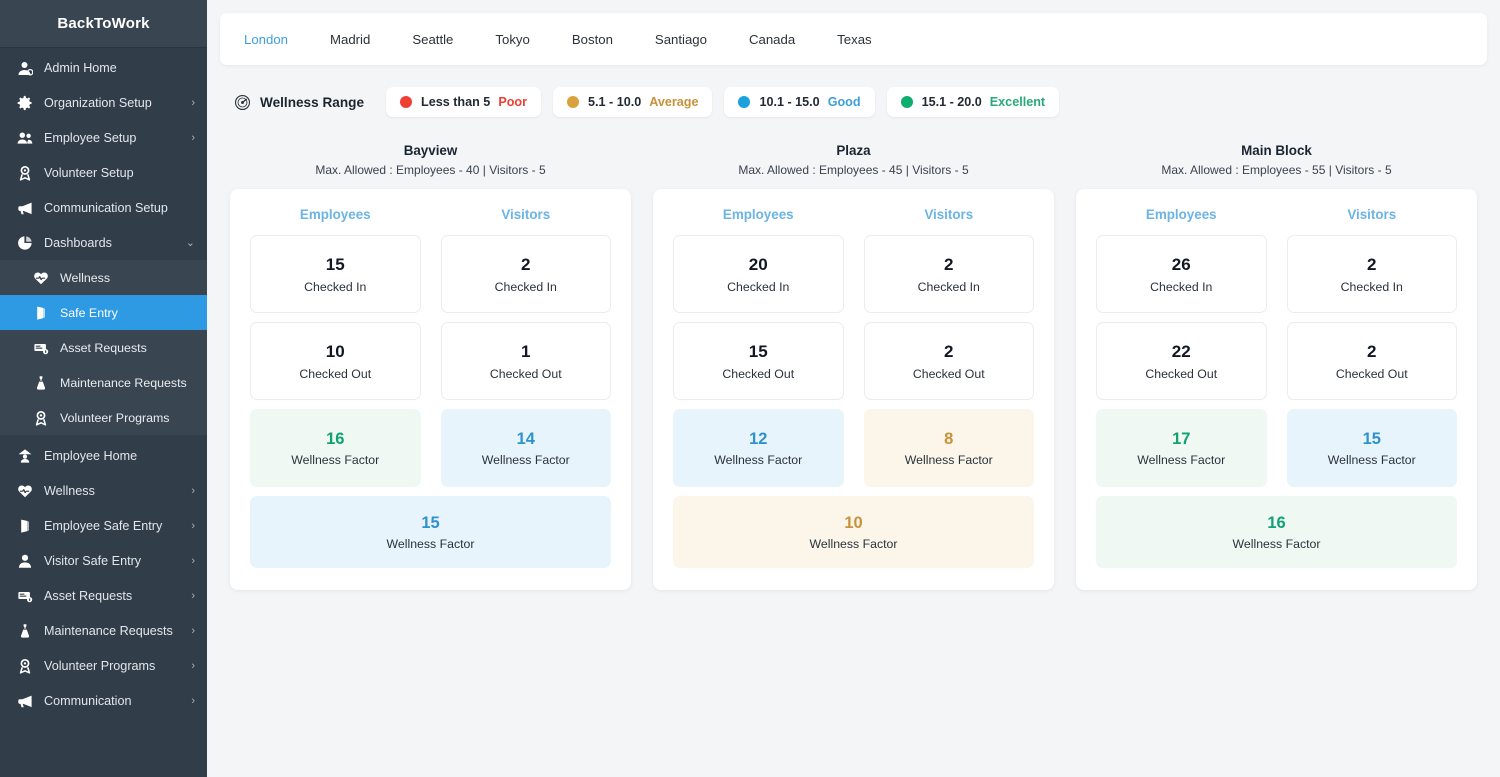  I want to click on employees-checked-out-stat: 10 Checked Out, so click(335, 361).